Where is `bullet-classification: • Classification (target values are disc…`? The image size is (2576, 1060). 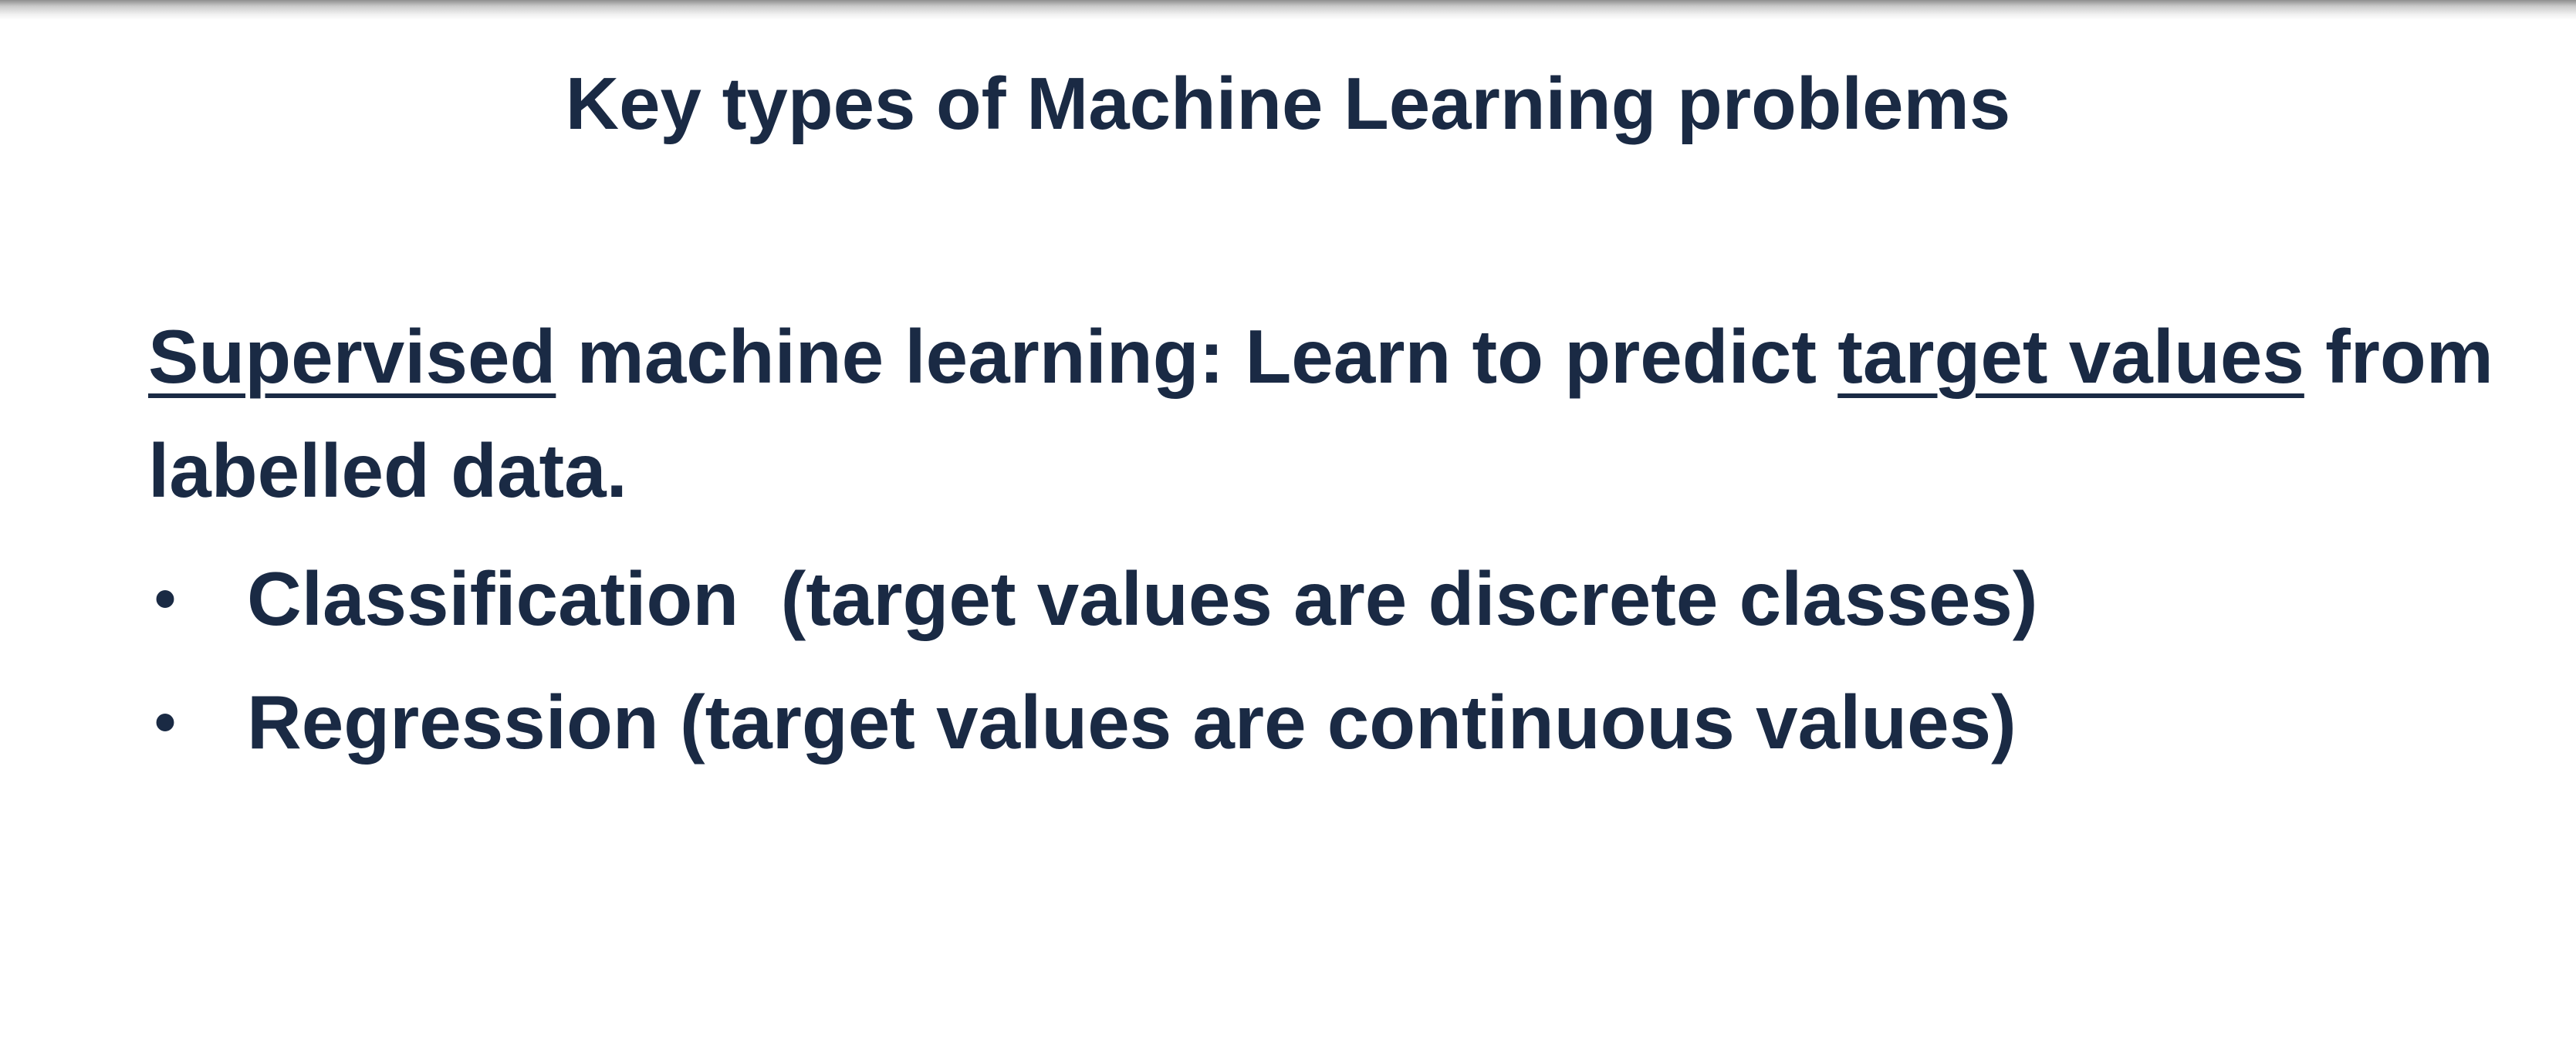 bullet-classification: • Classification (target values are disc… is located at coordinates (1336, 598).